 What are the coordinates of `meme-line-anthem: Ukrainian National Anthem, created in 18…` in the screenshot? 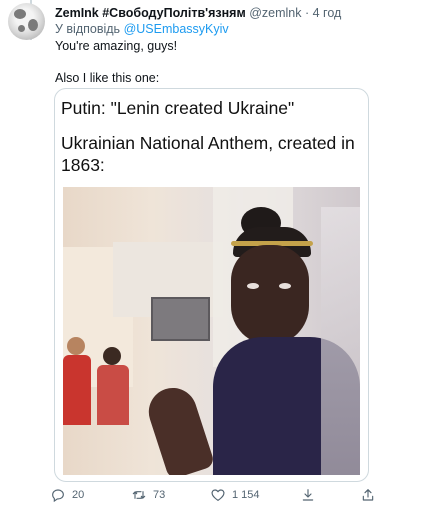 It's located at (208, 154).